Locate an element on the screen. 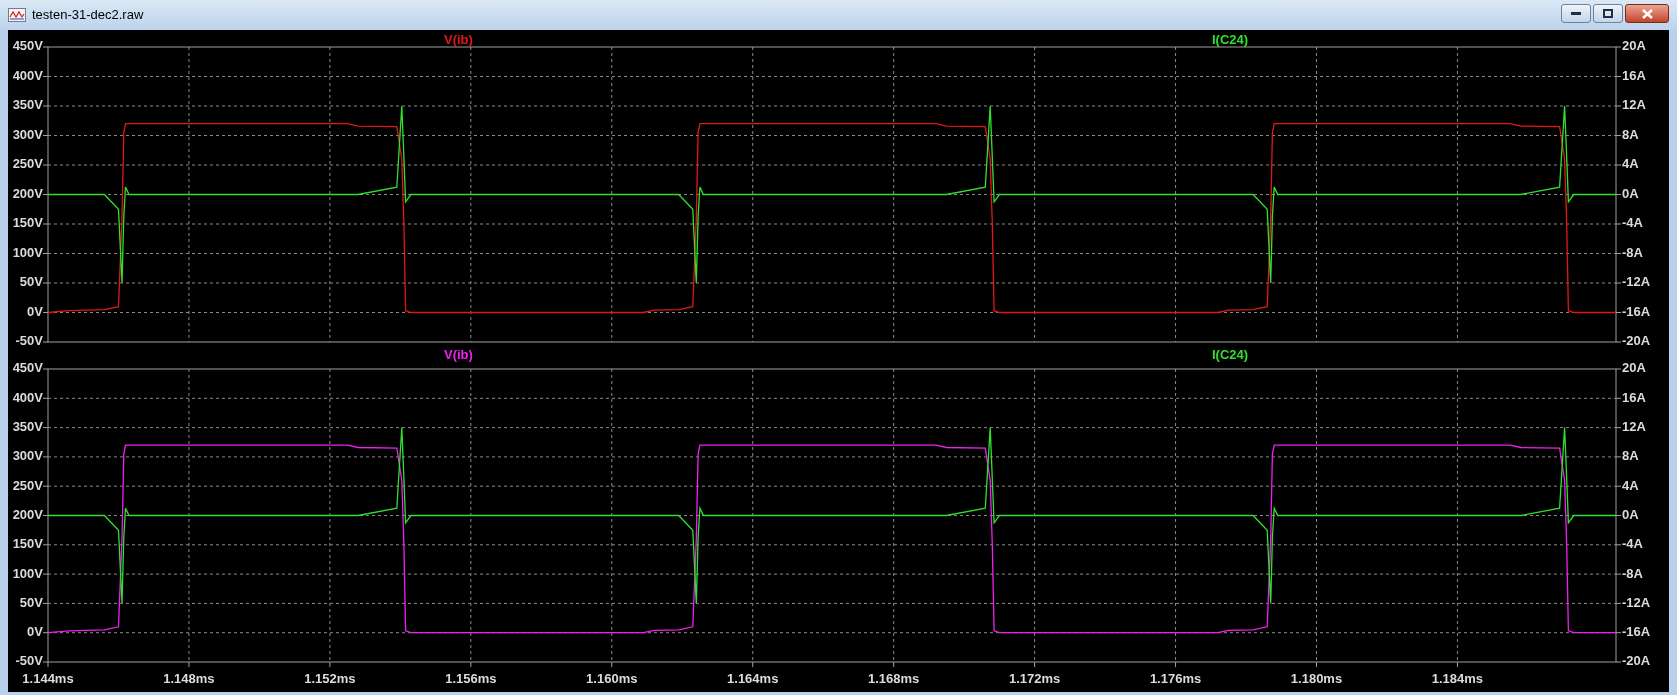 The image size is (1677, 695). window-title: testen-31-dec2.raw is located at coordinates (88, 15).